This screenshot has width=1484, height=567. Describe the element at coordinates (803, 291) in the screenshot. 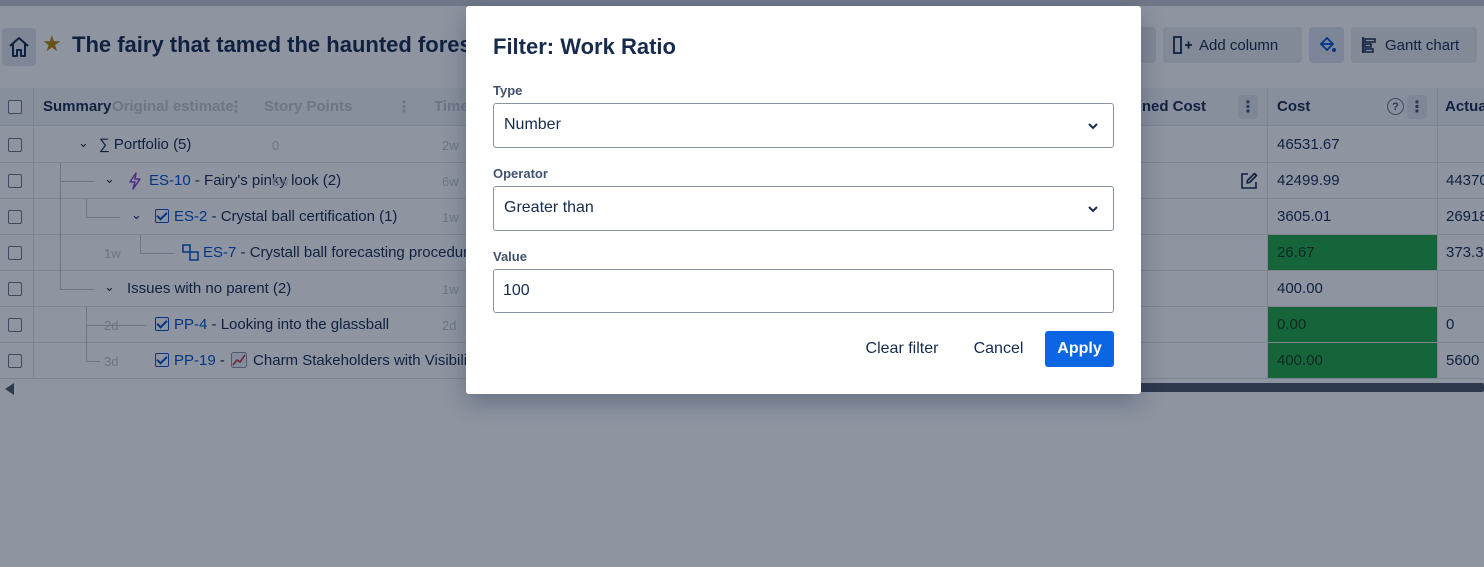

I see `value-input` at that location.